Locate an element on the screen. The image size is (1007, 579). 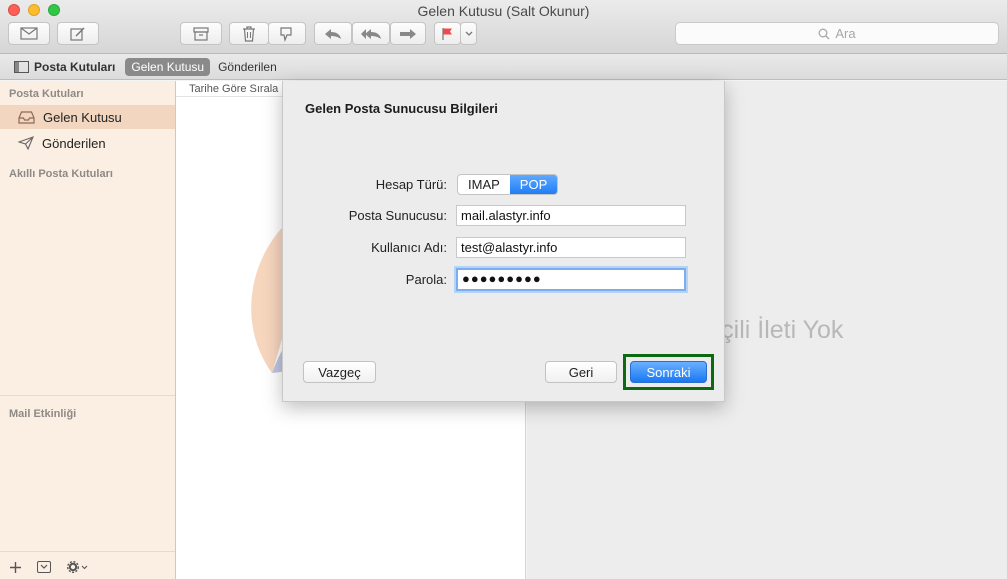
account-type-label: Hesap Türü: is located at coordinates (411, 184).